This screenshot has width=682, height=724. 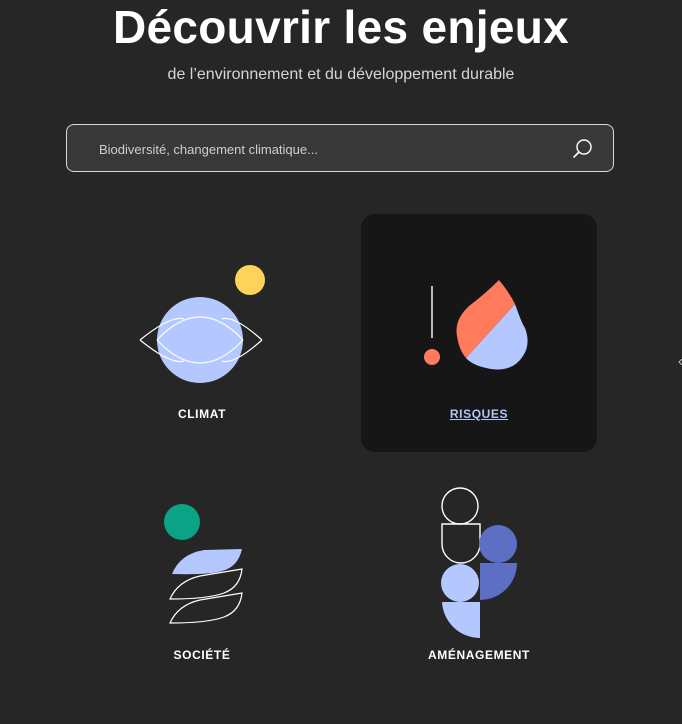 What do you see at coordinates (203, 564) in the screenshot?
I see `society-icon` at bounding box center [203, 564].